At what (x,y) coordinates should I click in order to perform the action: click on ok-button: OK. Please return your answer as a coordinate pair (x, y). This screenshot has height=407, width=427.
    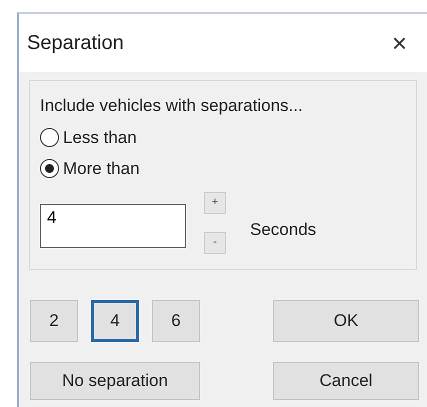
    Looking at the image, I should click on (346, 321).